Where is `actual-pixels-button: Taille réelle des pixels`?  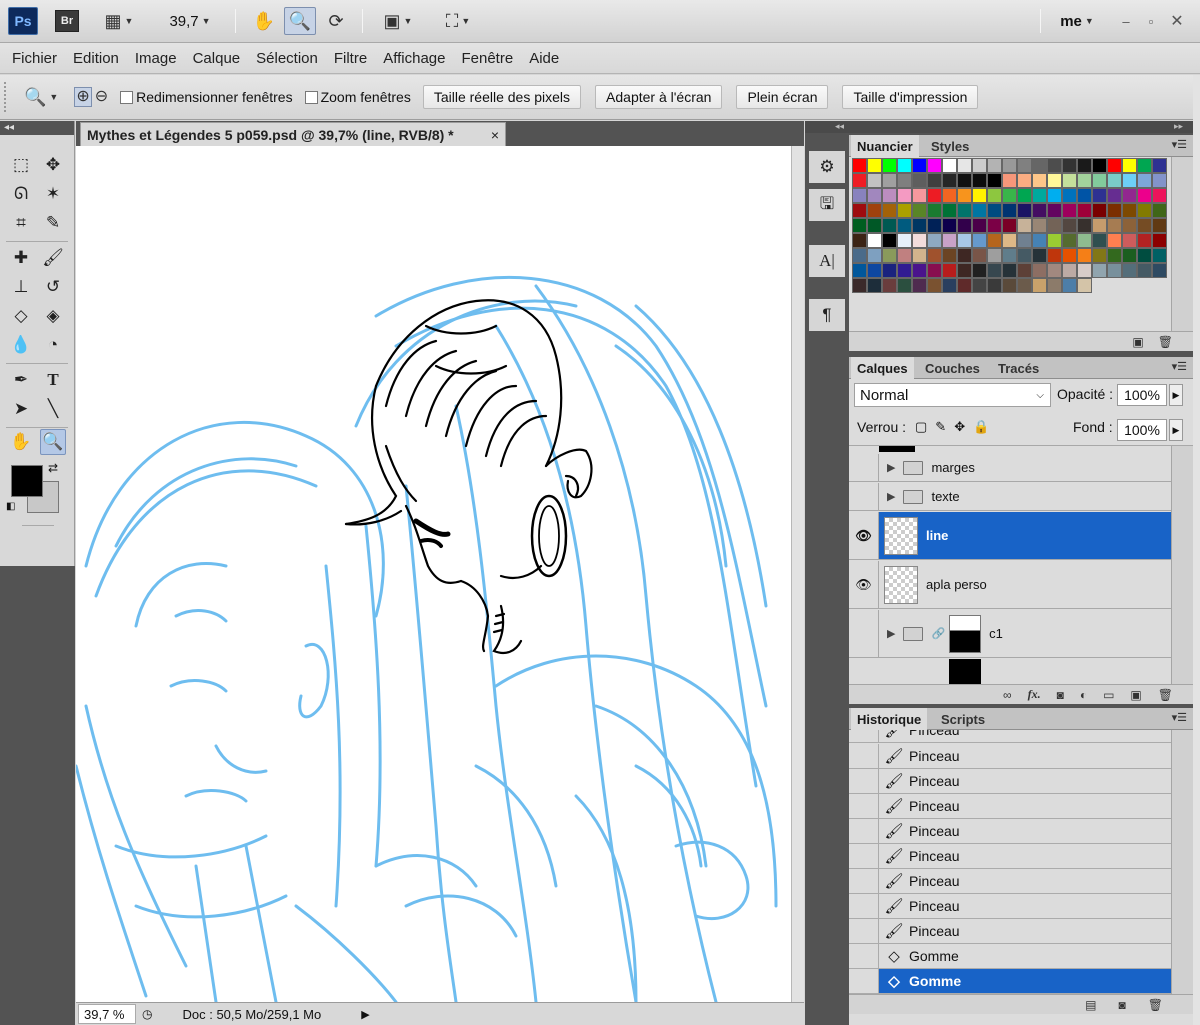 actual-pixels-button: Taille réelle des pixels is located at coordinates (502, 97).